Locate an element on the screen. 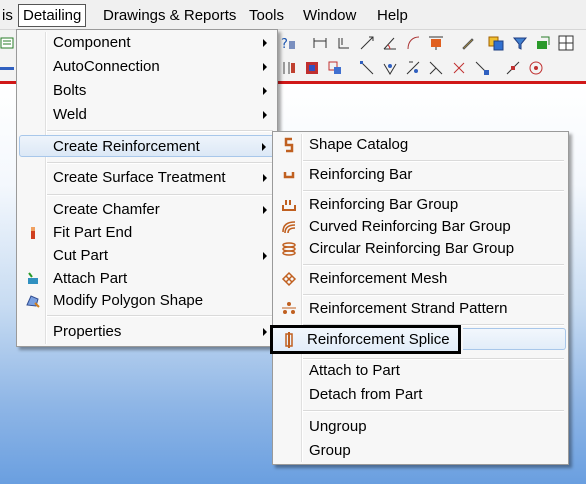  menu-help: Help is located at coordinates (392, 15).